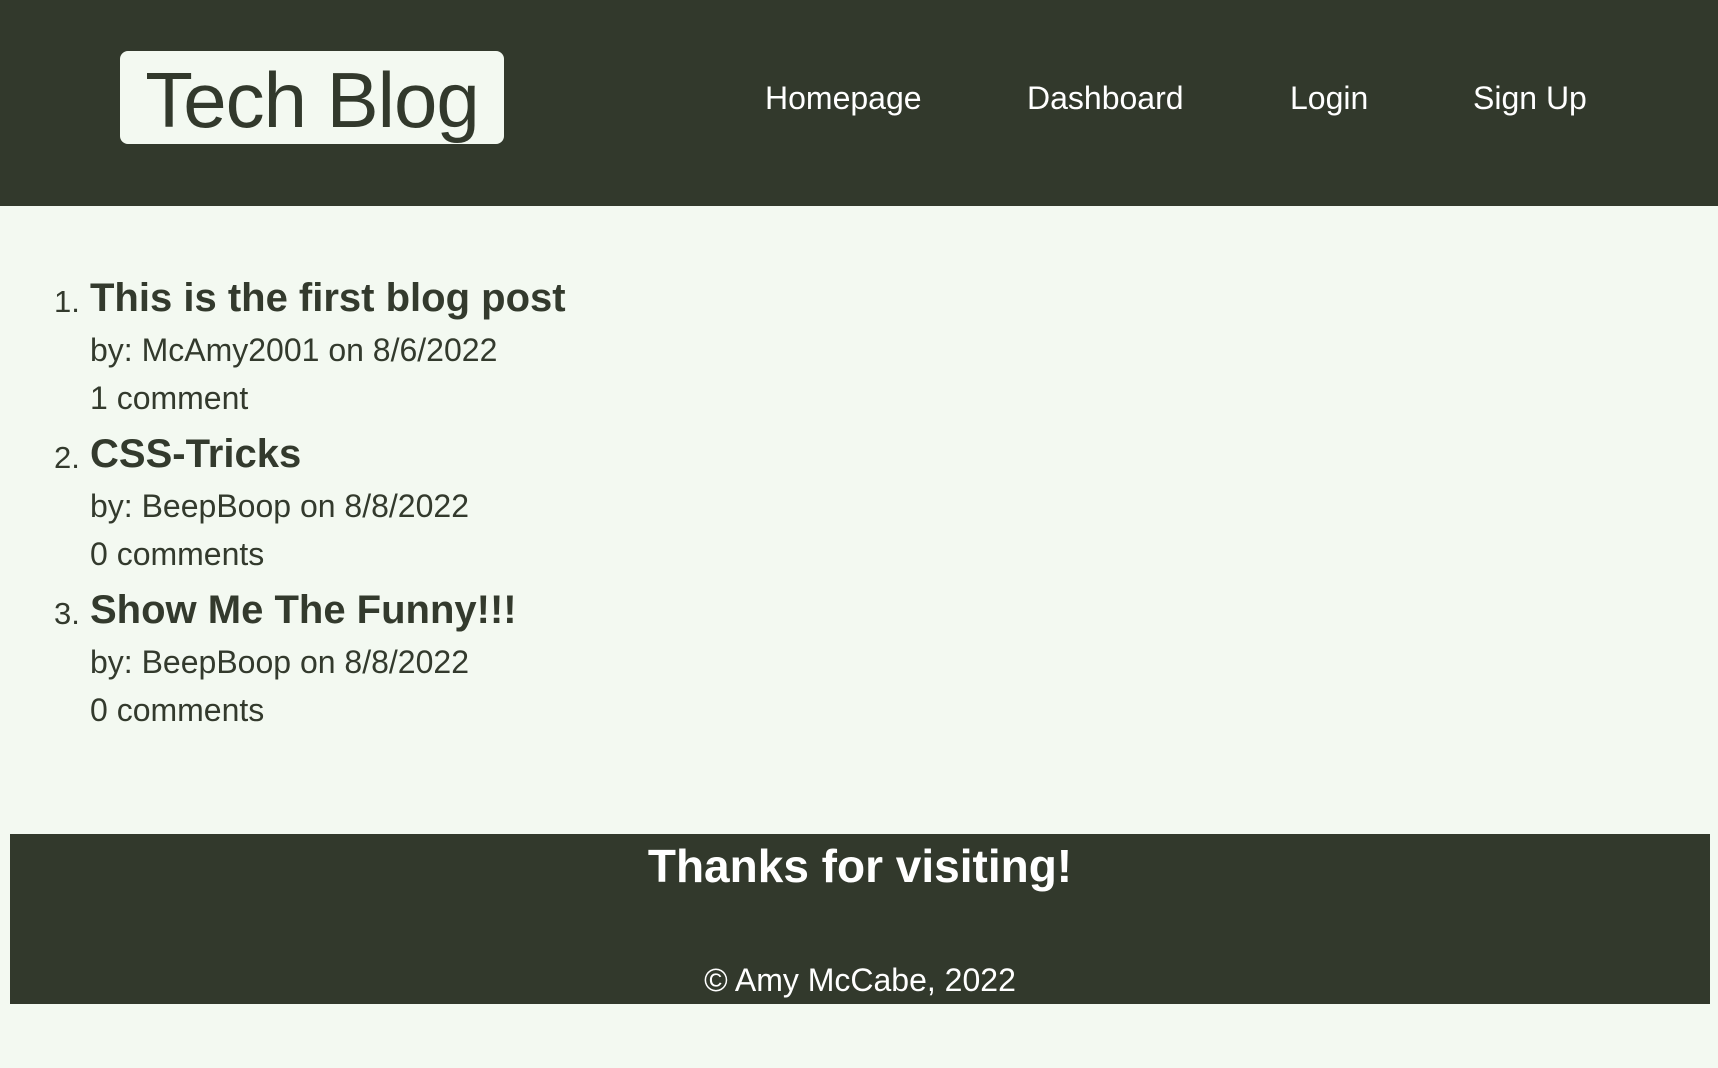 The image size is (1718, 1068). I want to click on post-comment-count: 1 comment, so click(169, 398).